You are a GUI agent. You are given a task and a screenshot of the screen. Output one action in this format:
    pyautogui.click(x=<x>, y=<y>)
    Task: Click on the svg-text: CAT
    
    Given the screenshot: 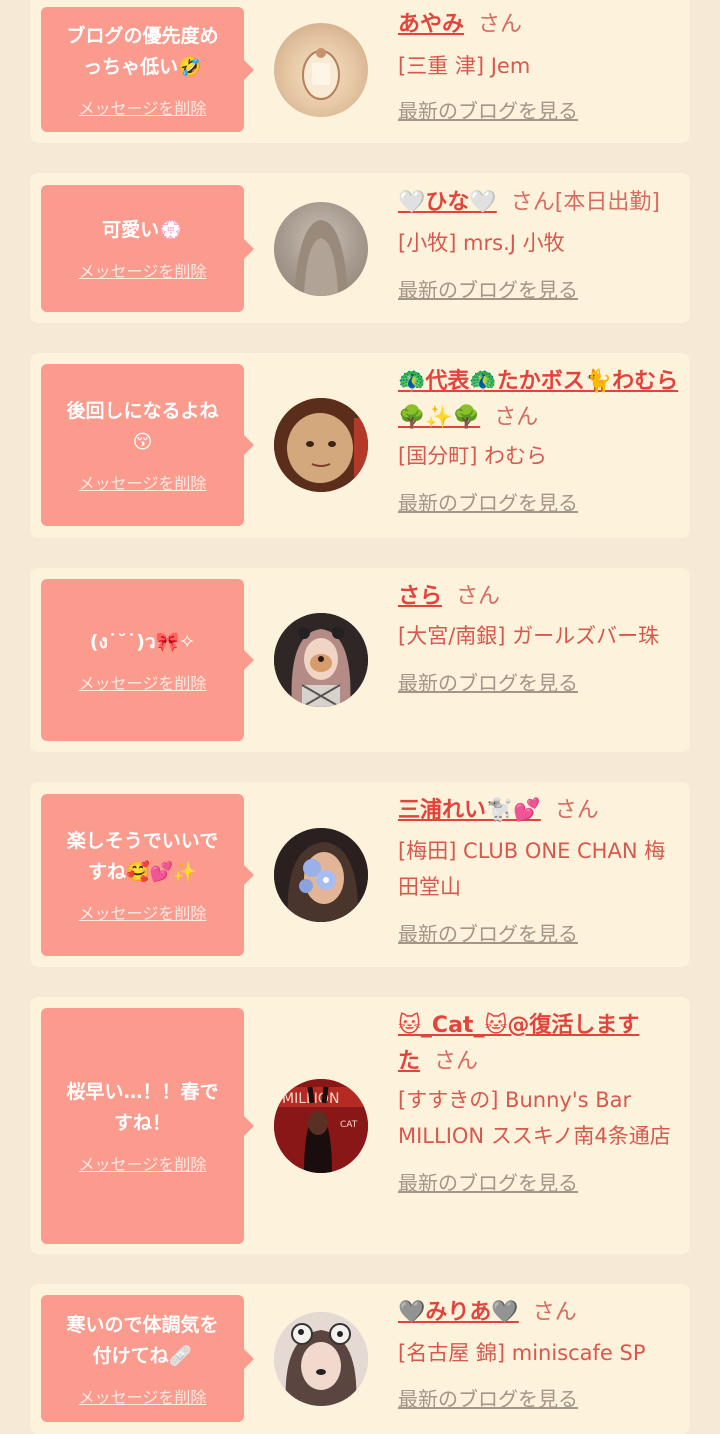 What is the action you would take?
    pyautogui.click(x=349, y=1125)
    